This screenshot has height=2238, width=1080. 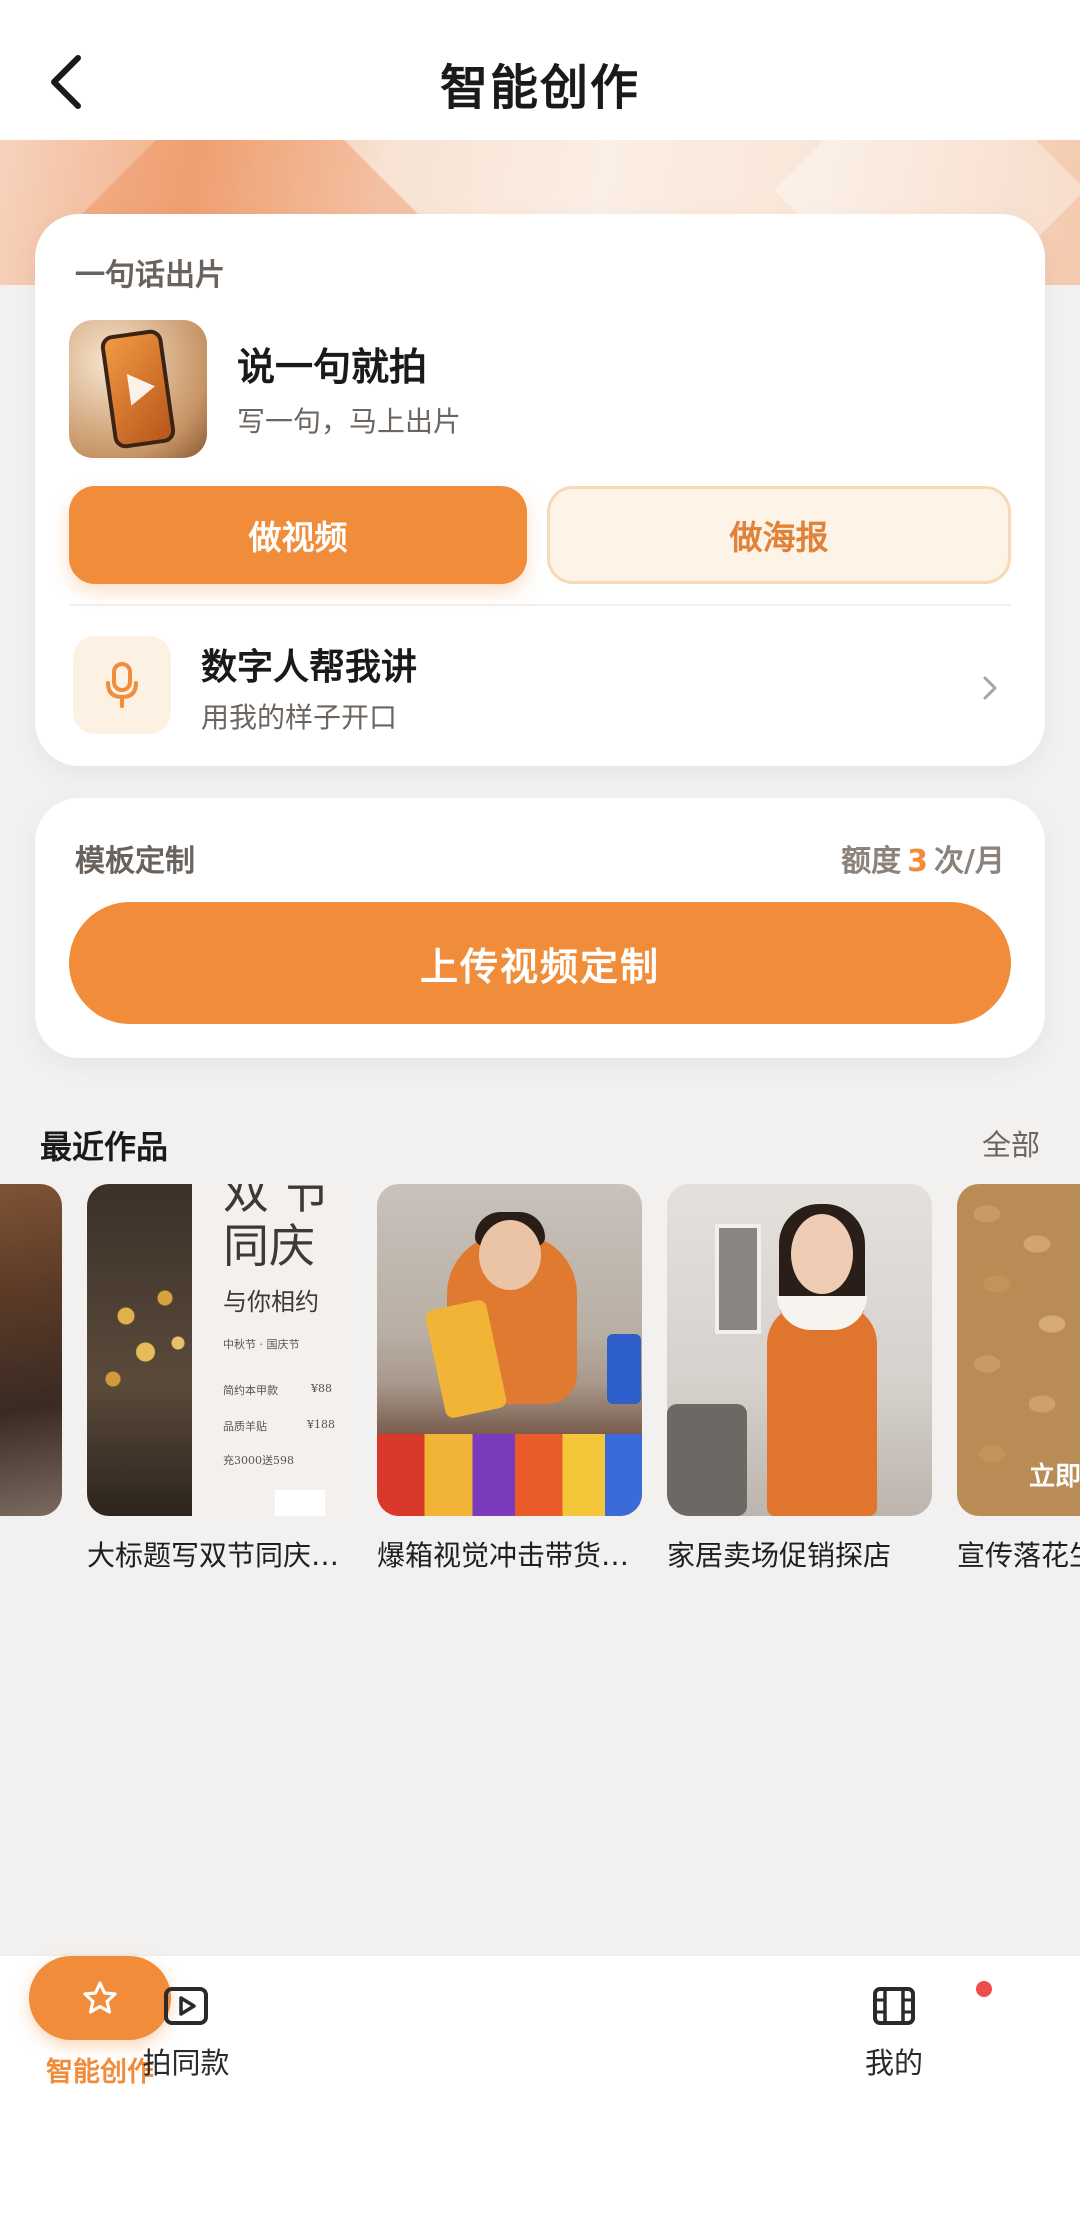 I want to click on work-card: 立即 宣传落花生, so click(x=1018, y=1379).